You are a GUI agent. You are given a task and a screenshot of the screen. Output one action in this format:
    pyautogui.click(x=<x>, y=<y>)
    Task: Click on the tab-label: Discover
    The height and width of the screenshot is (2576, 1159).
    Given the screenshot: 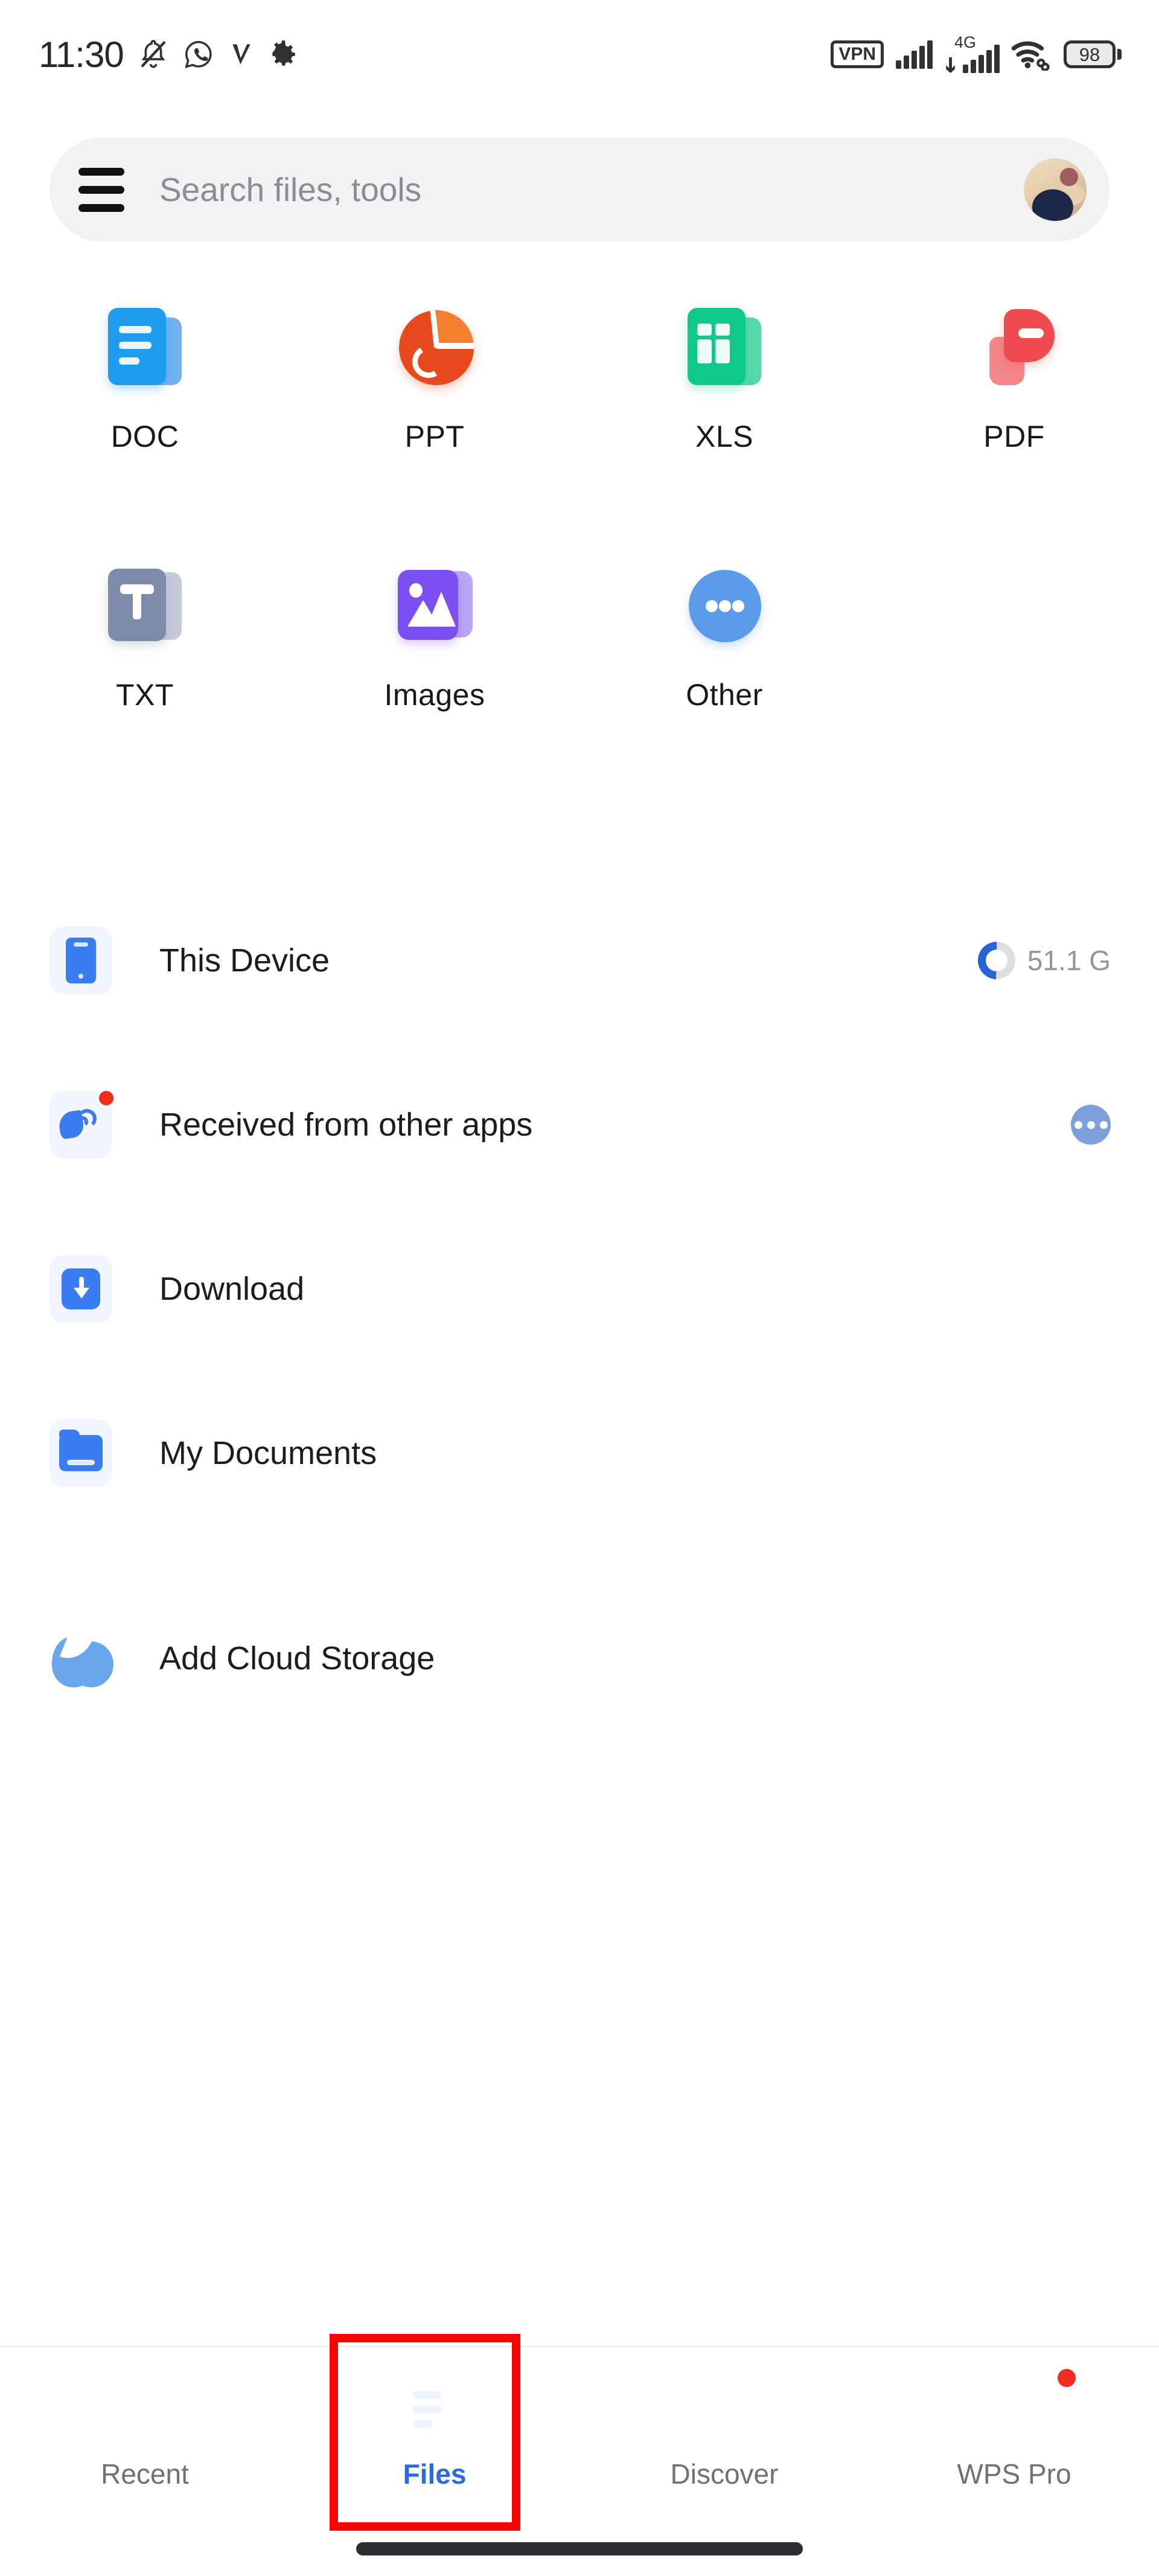 What is the action you would take?
    pyautogui.click(x=724, y=2474)
    